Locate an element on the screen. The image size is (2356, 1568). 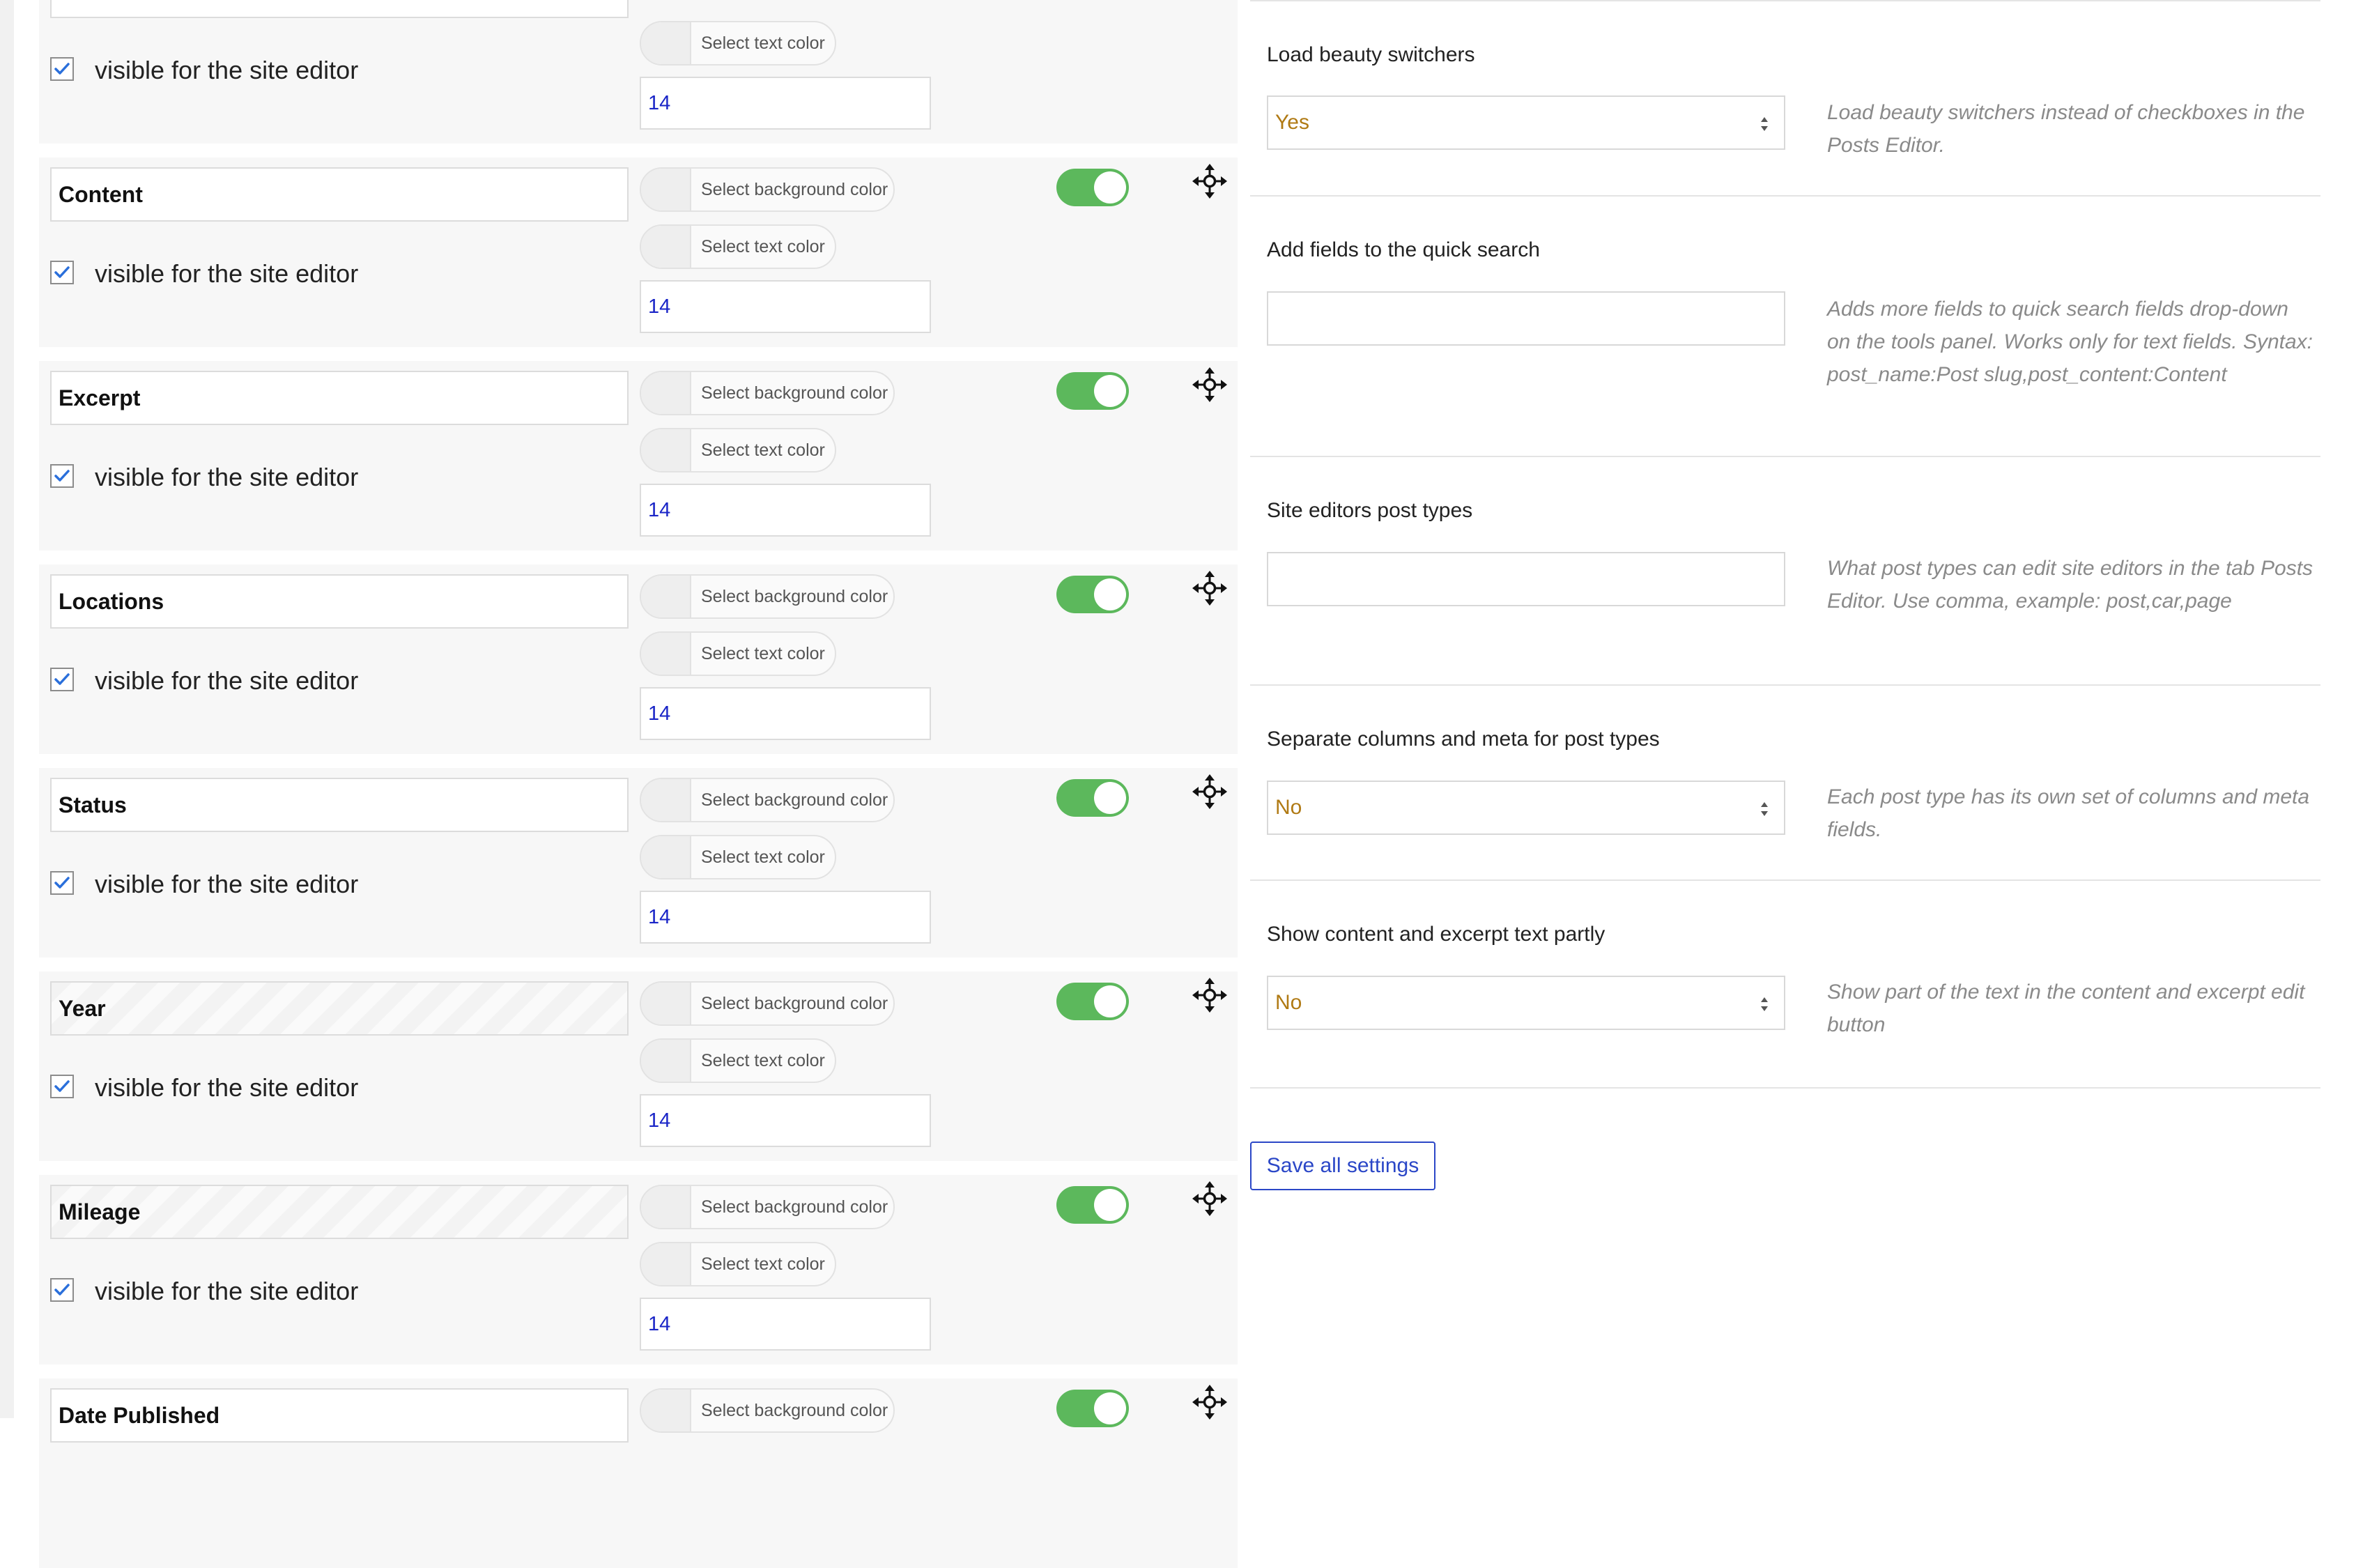
beauty-switchers-select: Yes is located at coordinates (1526, 122).